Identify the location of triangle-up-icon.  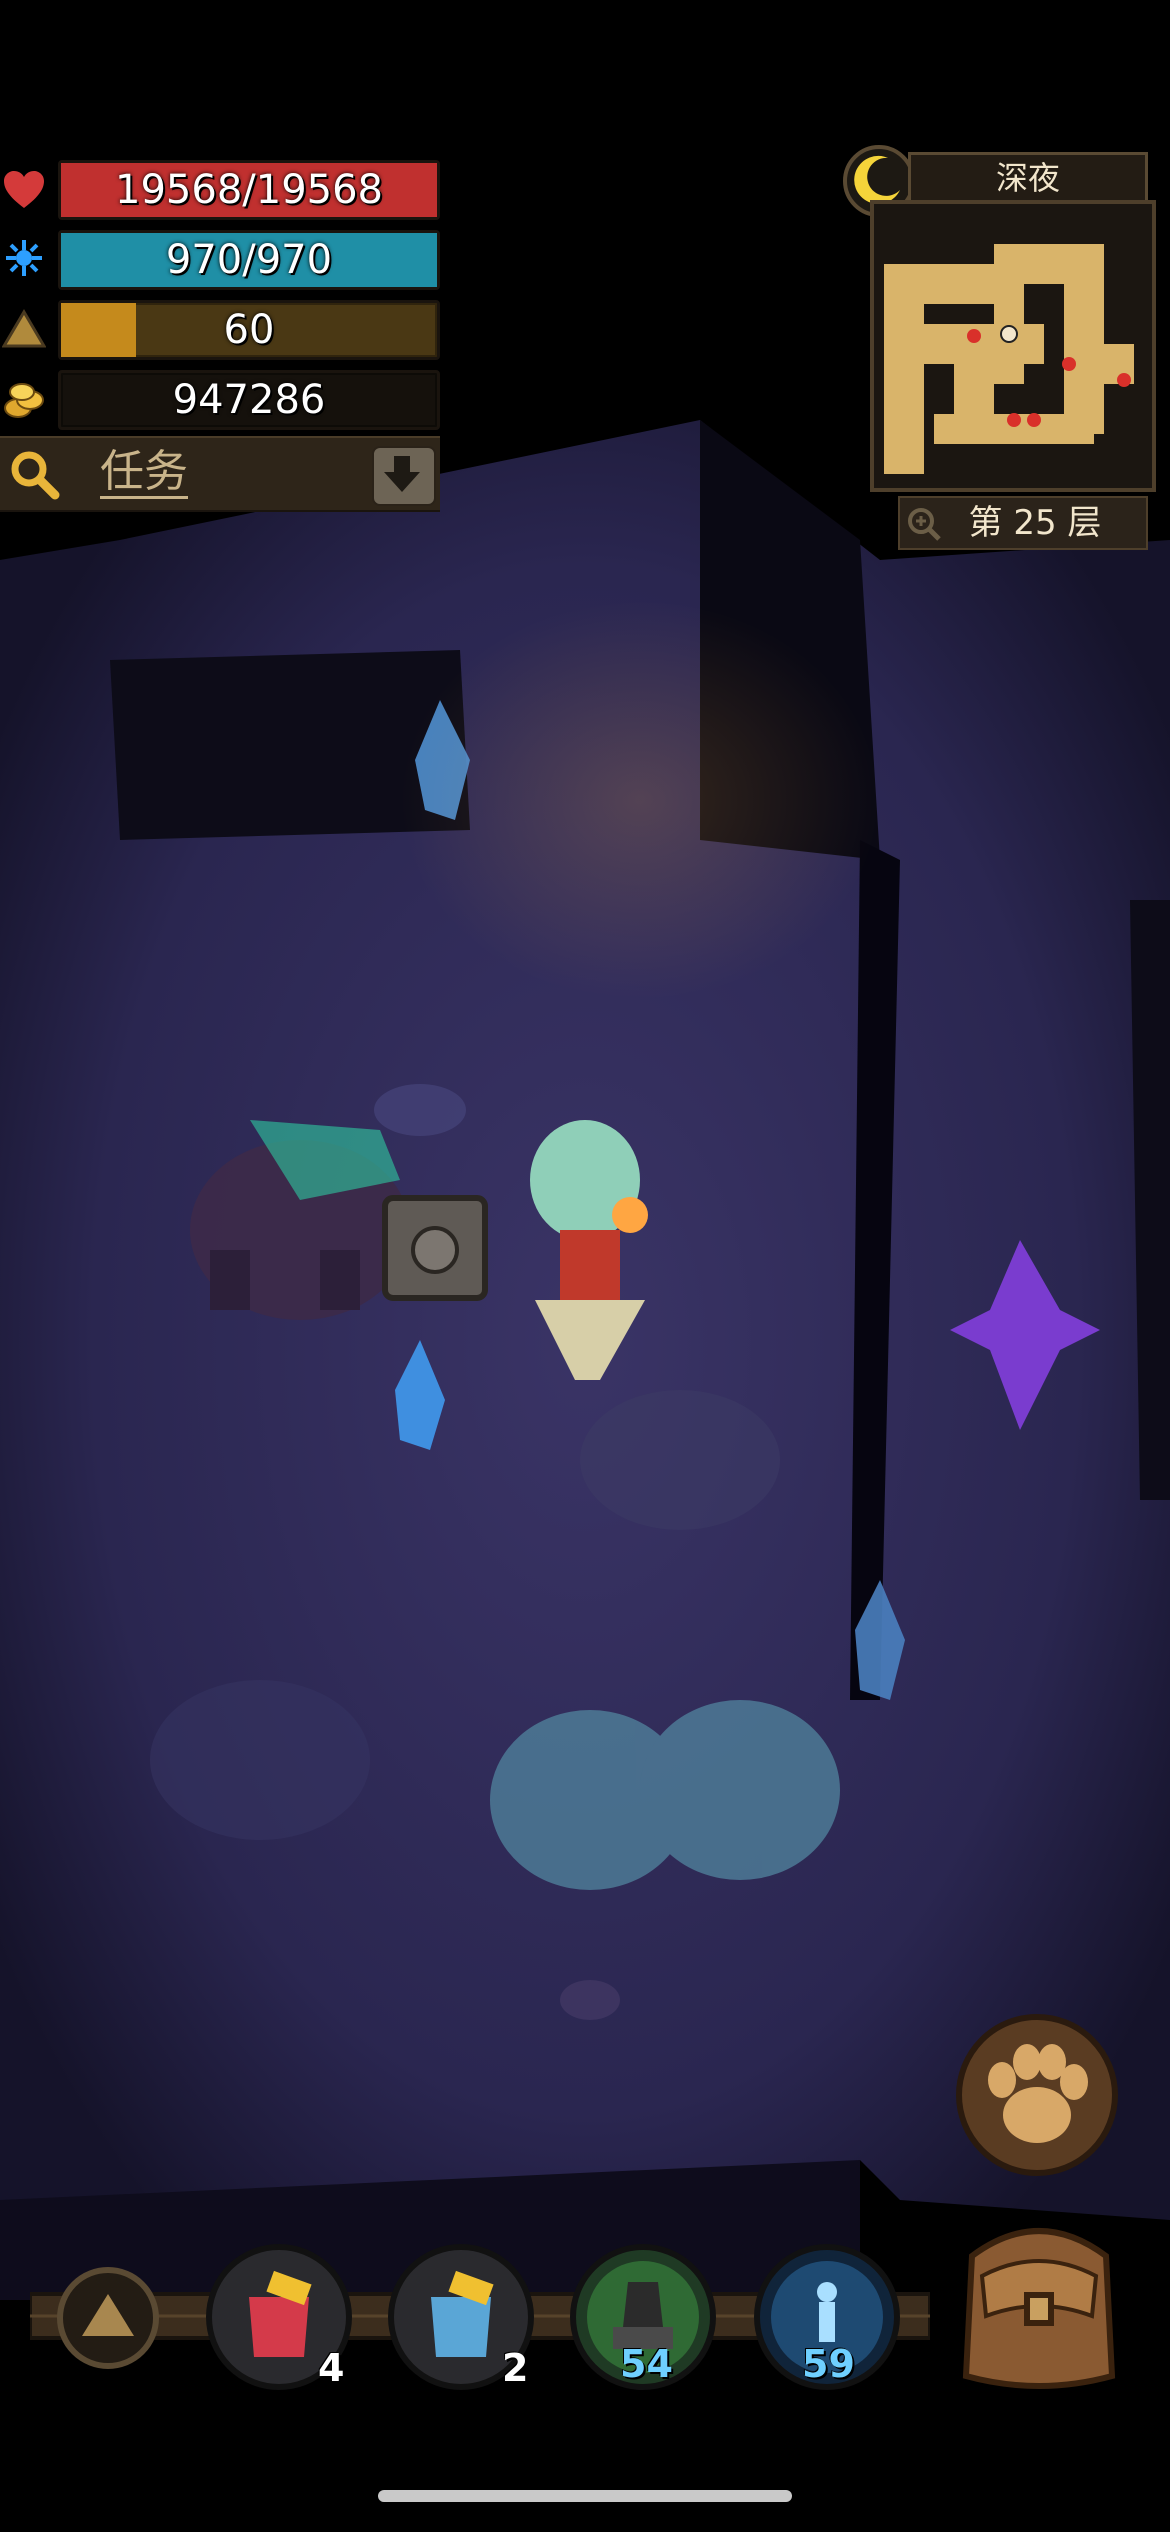
(108, 2318).